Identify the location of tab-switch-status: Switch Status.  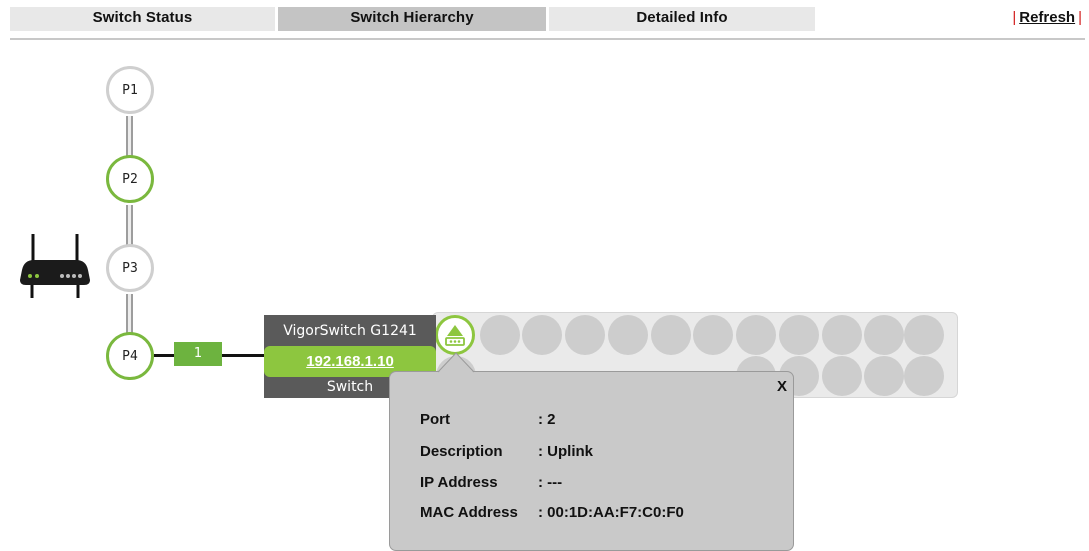
(142, 19).